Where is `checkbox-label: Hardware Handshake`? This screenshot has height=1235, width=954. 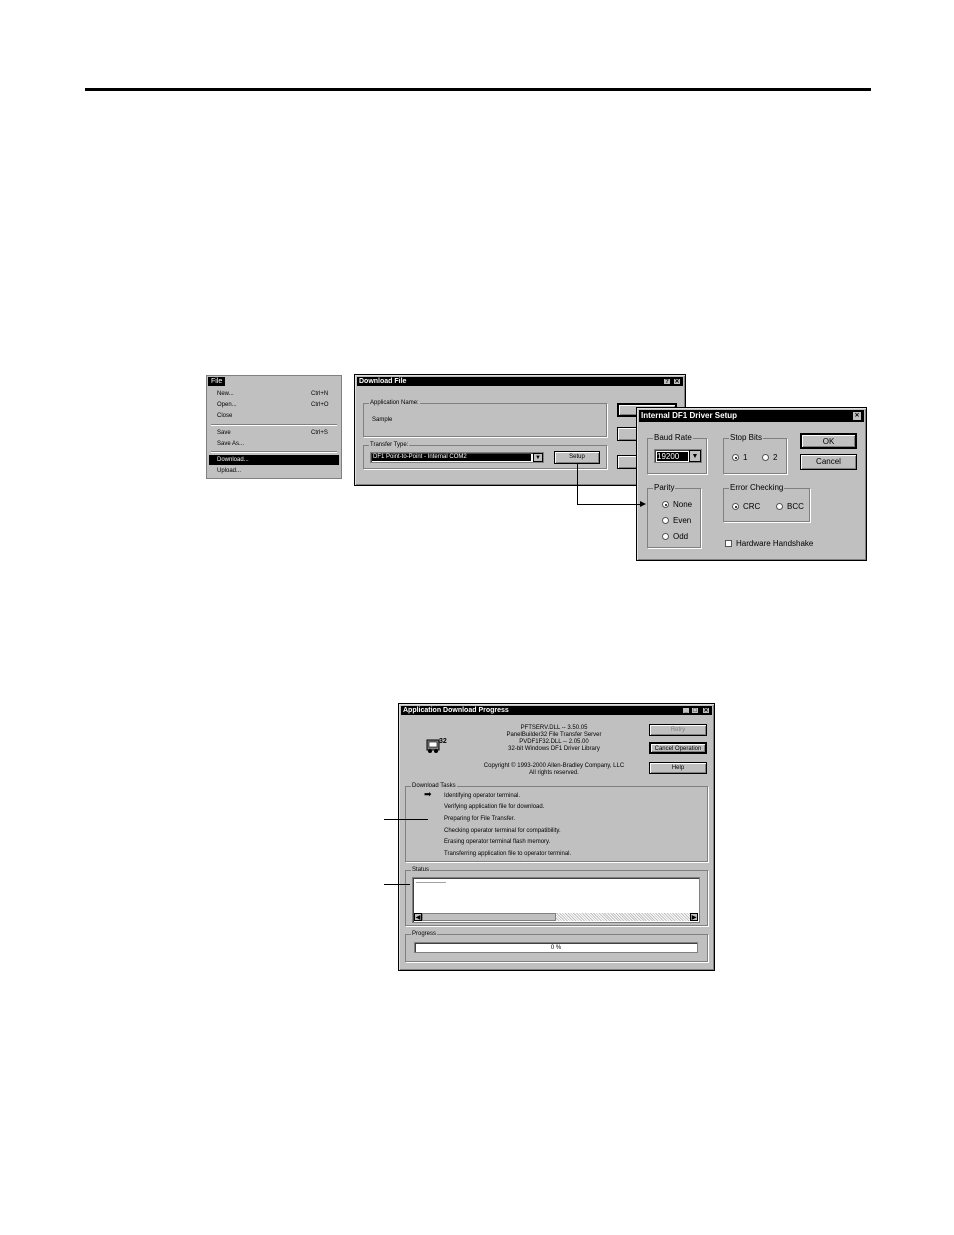 checkbox-label: Hardware Handshake is located at coordinates (775, 543).